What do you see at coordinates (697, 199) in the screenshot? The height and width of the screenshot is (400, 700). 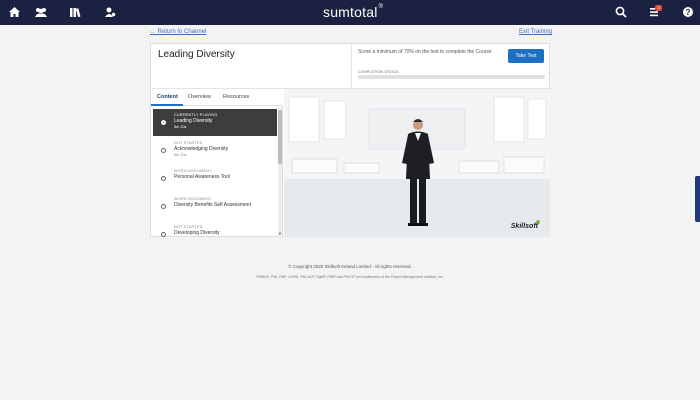 I see `feedback-side-tab` at bounding box center [697, 199].